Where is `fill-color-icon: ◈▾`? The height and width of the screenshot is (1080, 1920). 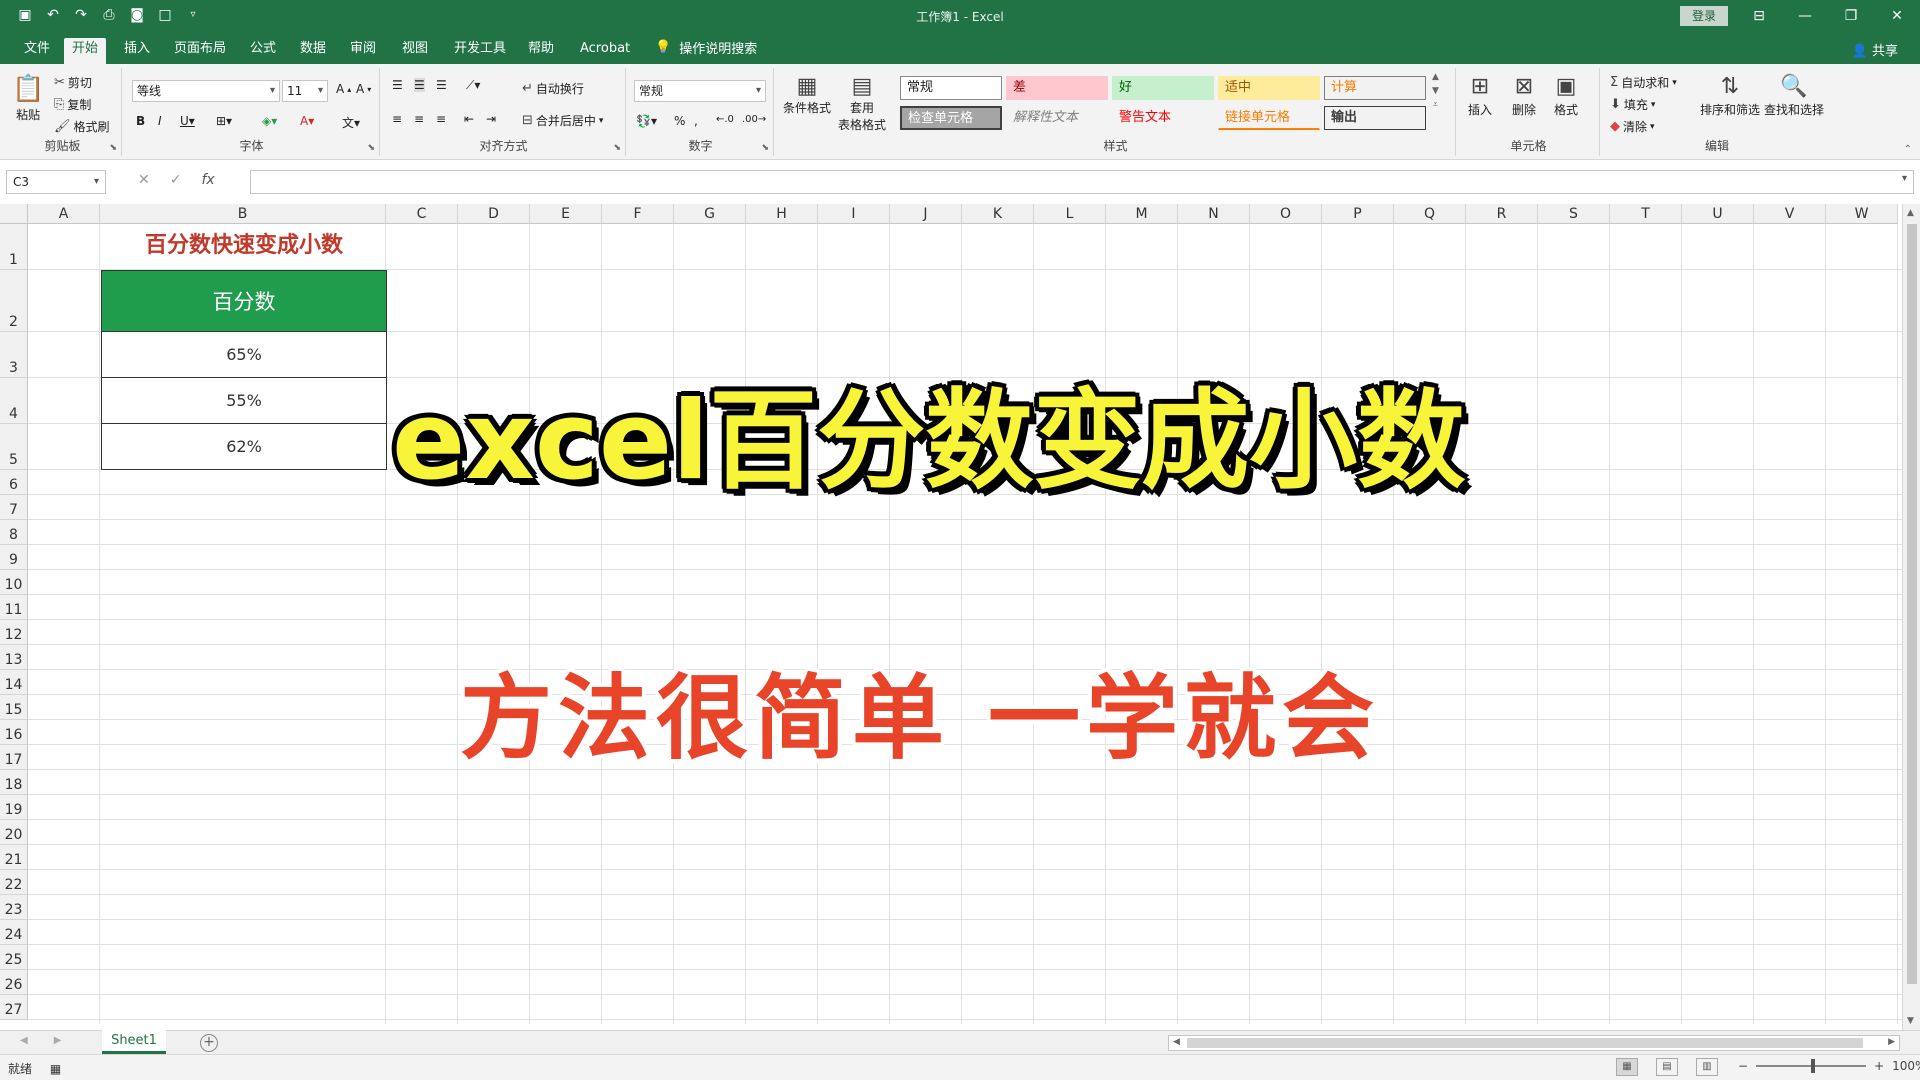 fill-color-icon: ◈▾ is located at coordinates (269, 121).